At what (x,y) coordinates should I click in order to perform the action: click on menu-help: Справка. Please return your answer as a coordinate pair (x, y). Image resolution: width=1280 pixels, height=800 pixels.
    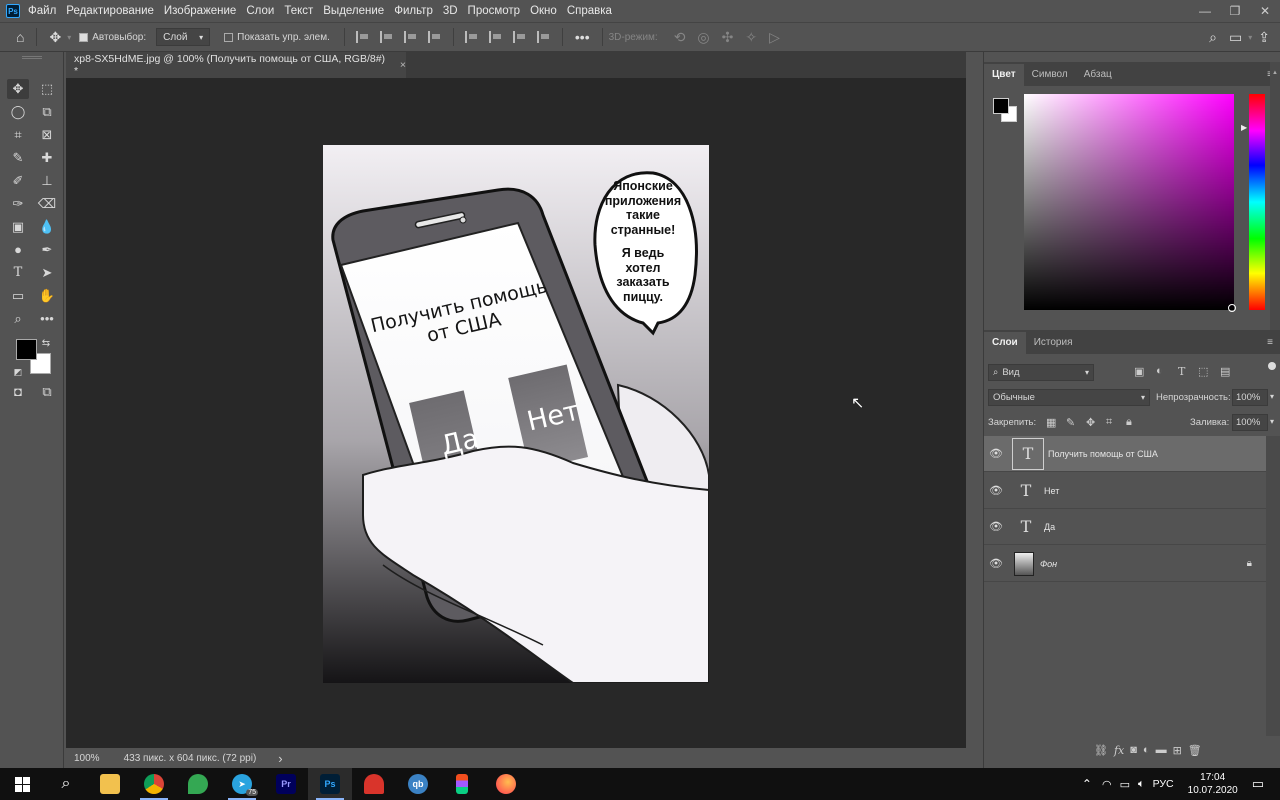
    Looking at the image, I should click on (589, 11).